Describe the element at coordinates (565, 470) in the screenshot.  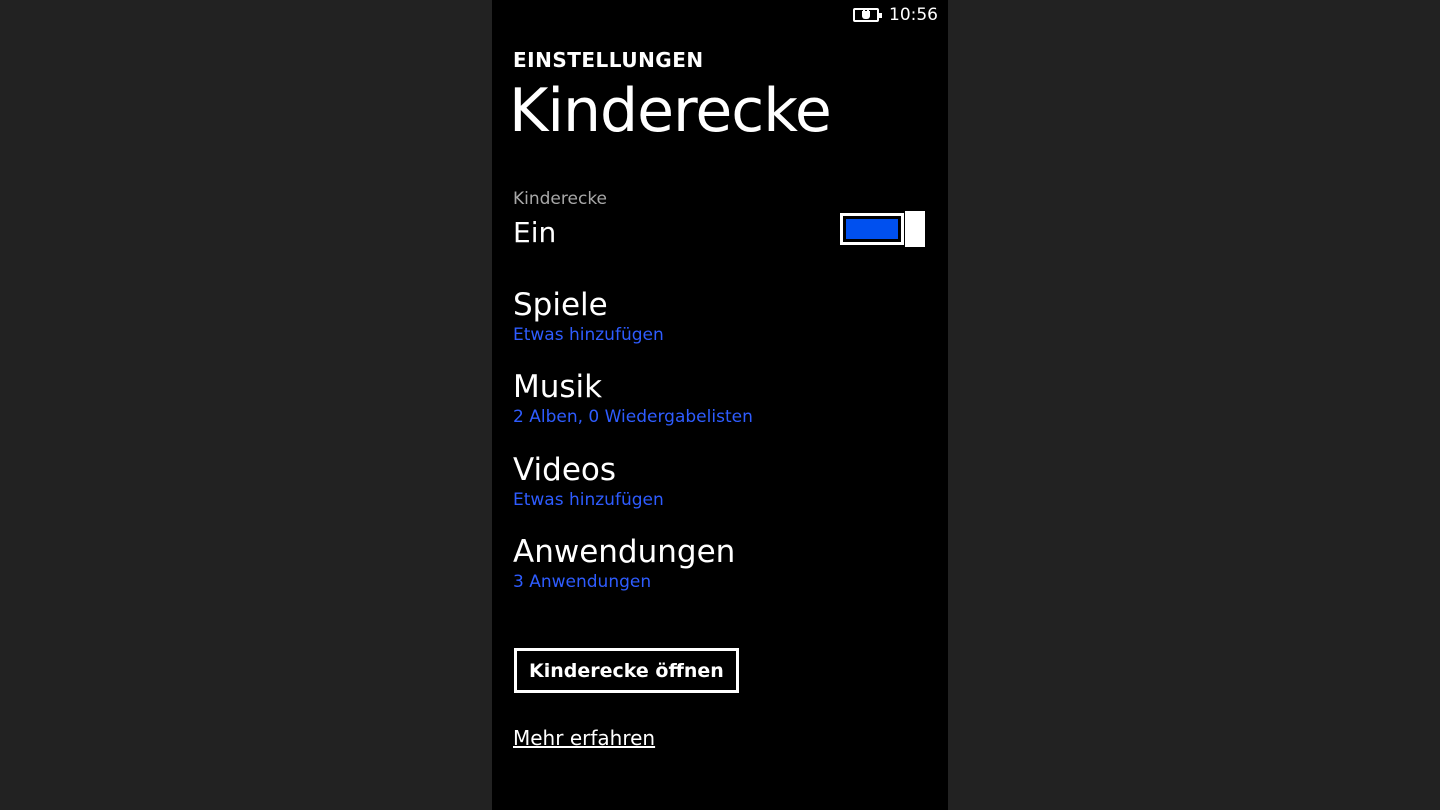
I see `setting-title: Videos` at that location.